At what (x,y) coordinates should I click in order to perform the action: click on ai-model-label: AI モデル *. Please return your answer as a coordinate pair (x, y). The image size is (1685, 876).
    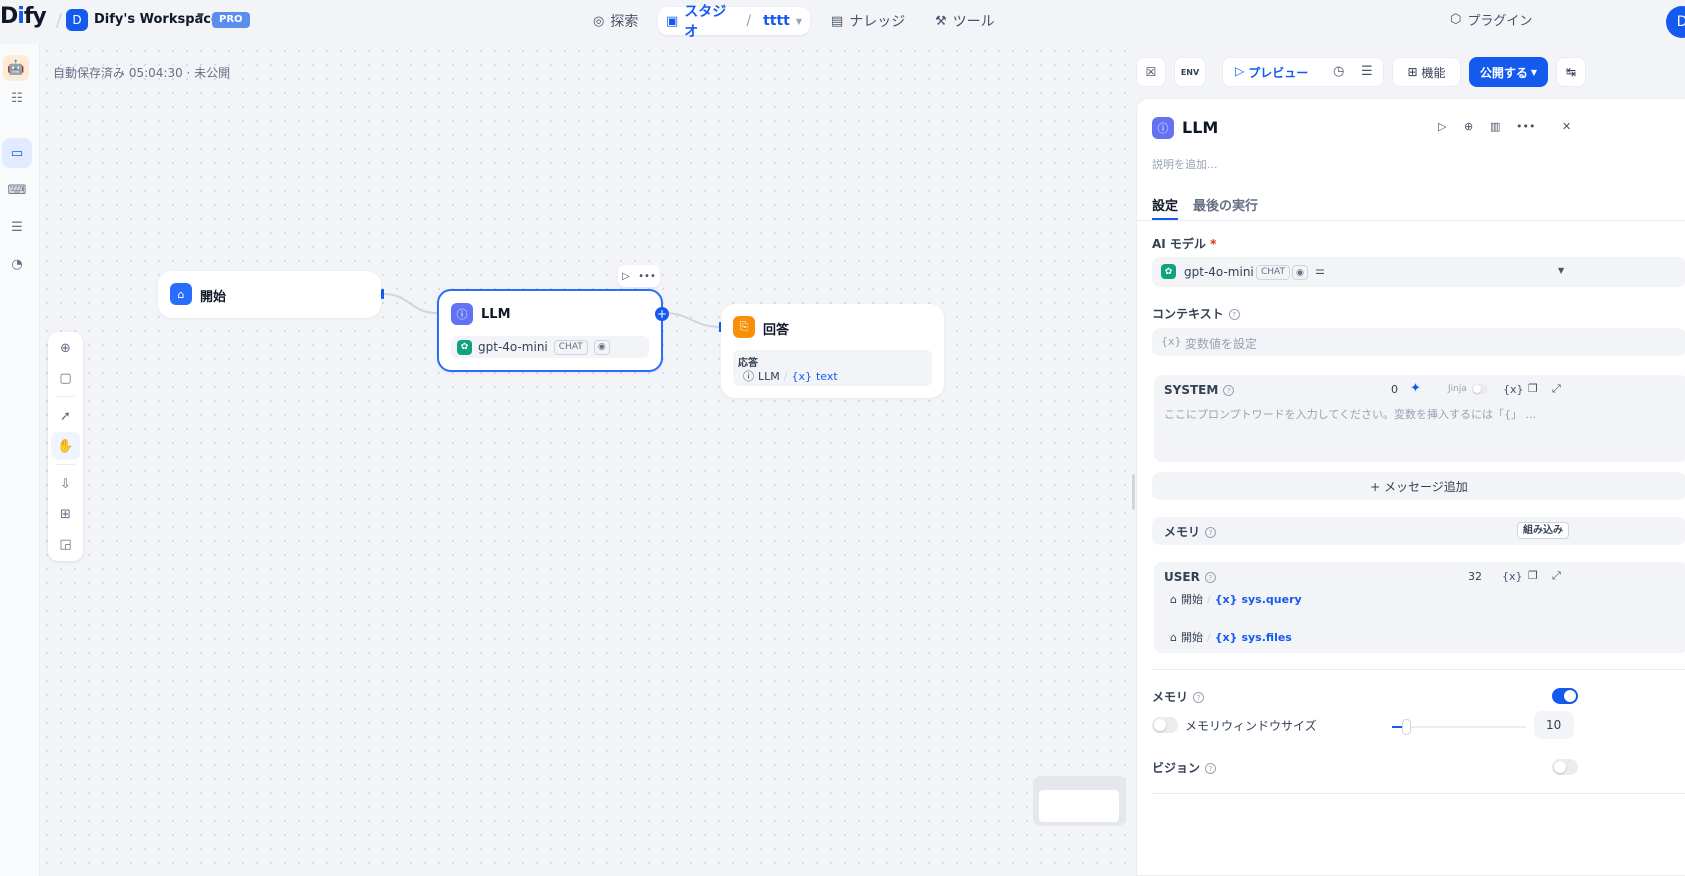
    Looking at the image, I should click on (1184, 243).